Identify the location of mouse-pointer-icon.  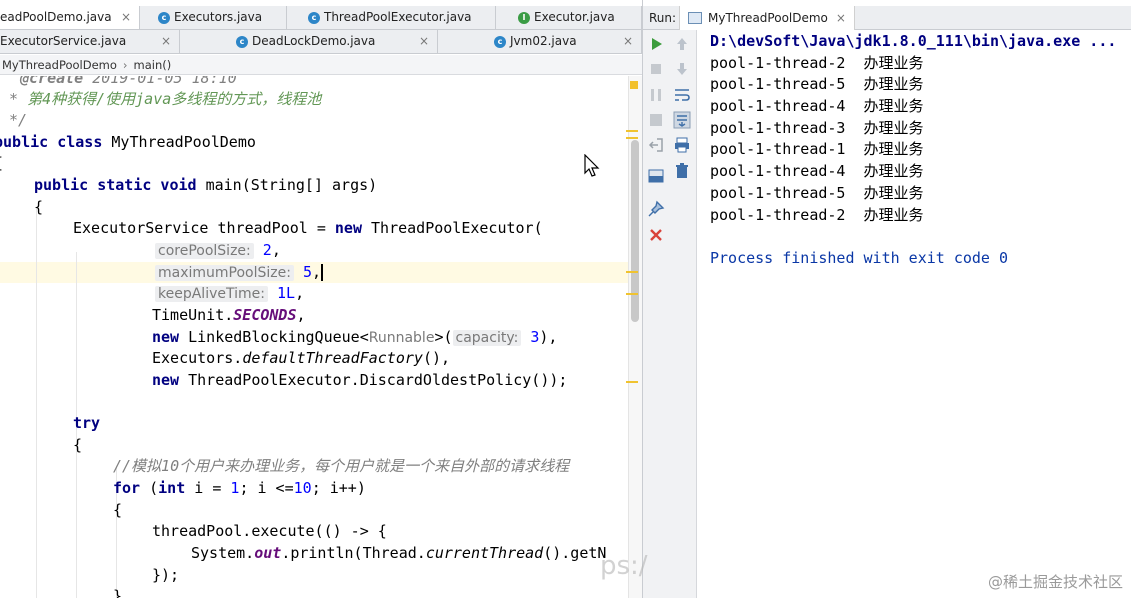
(592, 165).